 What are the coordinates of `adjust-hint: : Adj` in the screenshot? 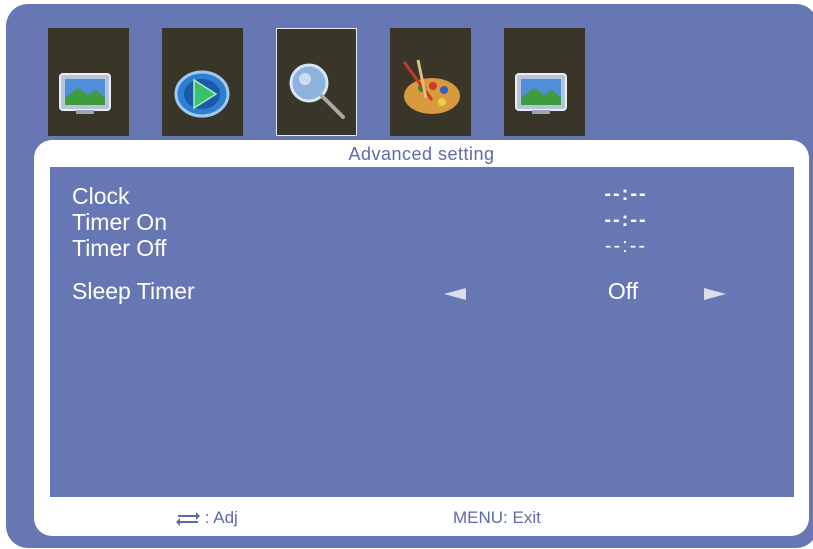 It's located at (207, 518).